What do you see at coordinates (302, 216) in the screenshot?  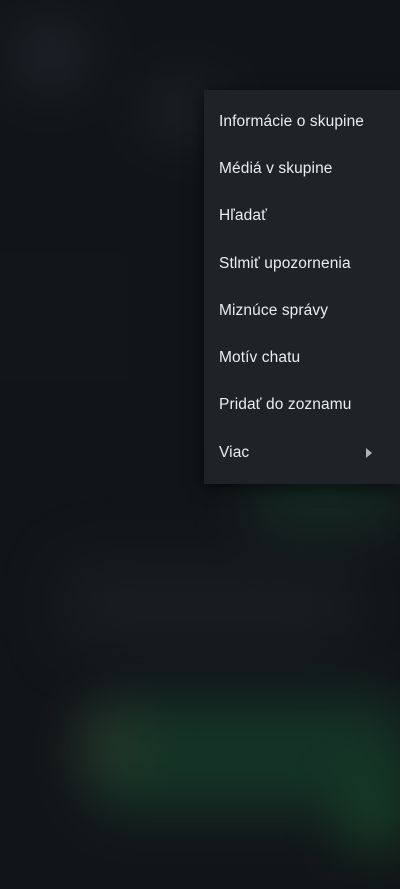 I see `menu-item-search: Hľadať` at bounding box center [302, 216].